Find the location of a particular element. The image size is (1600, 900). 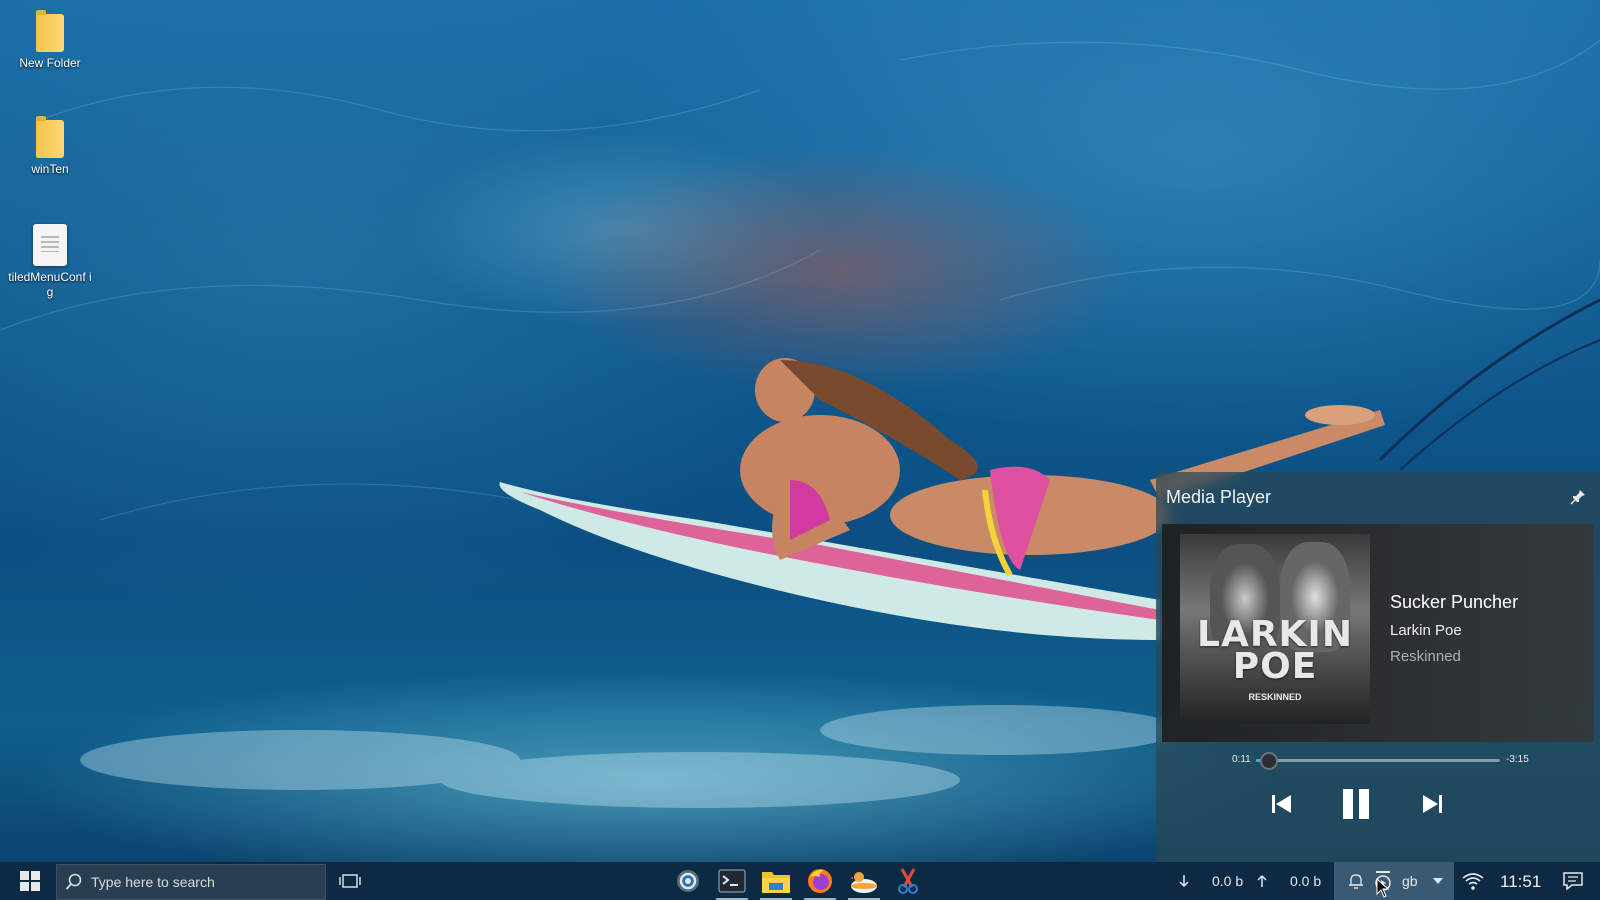

terminal-app-button is located at coordinates (732, 881).